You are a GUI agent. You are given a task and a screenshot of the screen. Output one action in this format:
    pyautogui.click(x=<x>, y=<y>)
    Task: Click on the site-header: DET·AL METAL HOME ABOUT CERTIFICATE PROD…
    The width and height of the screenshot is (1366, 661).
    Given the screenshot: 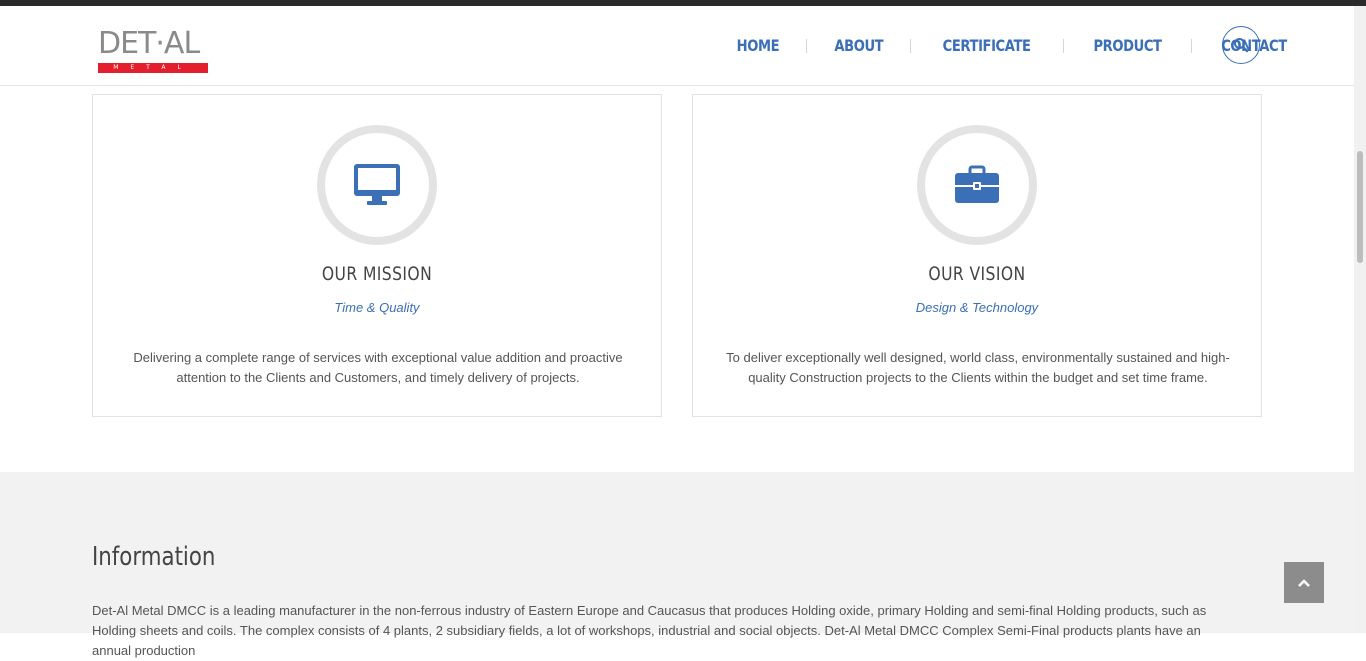 What is the action you would take?
    pyautogui.click(x=677, y=46)
    